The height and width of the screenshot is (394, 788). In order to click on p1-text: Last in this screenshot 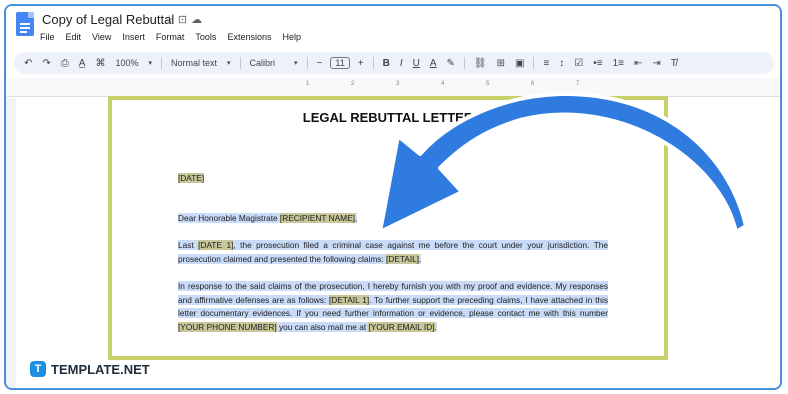, I will do `click(188, 245)`.